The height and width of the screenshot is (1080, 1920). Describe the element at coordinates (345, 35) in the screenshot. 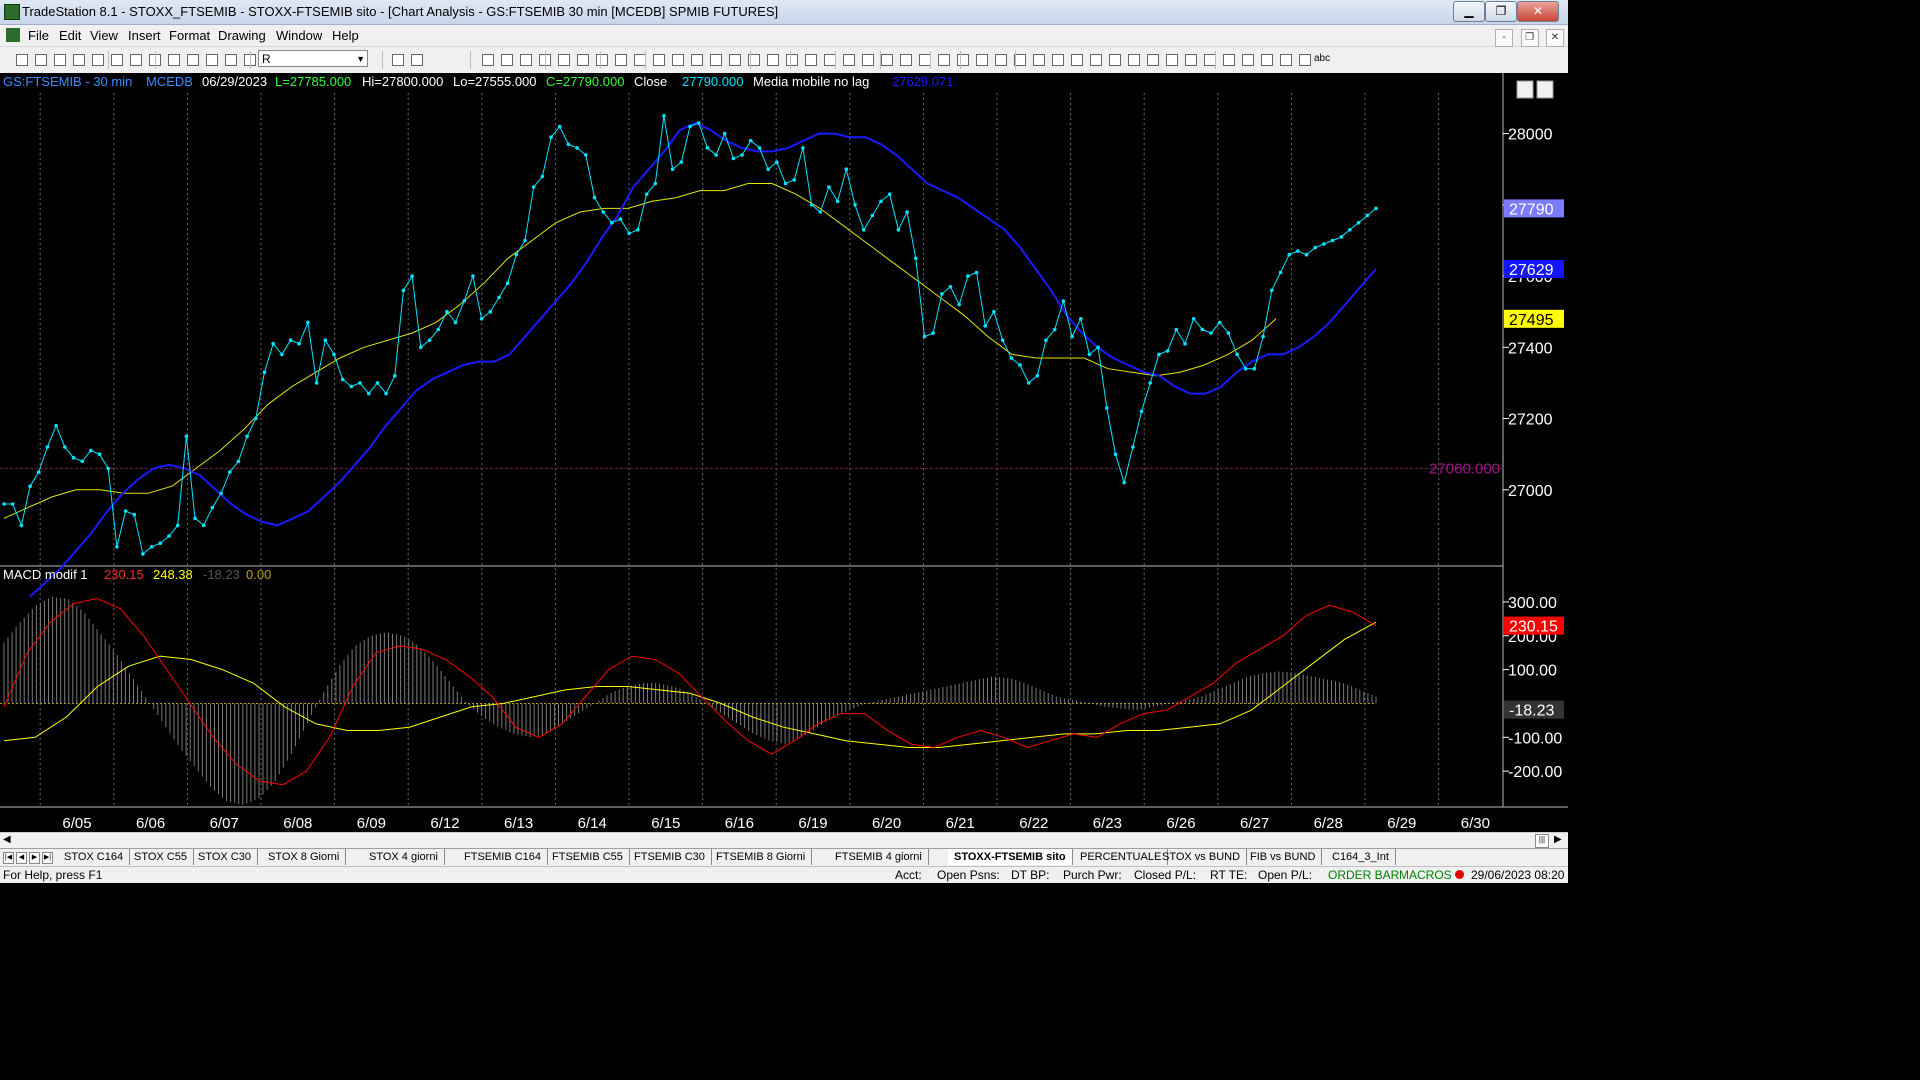

I see `menu-help: Help` at that location.